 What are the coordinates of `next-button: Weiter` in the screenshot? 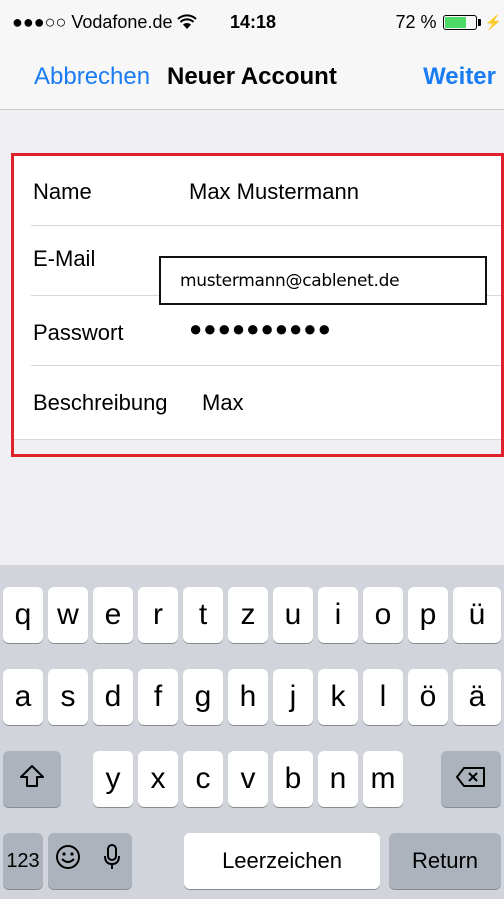 It's located at (459, 77).